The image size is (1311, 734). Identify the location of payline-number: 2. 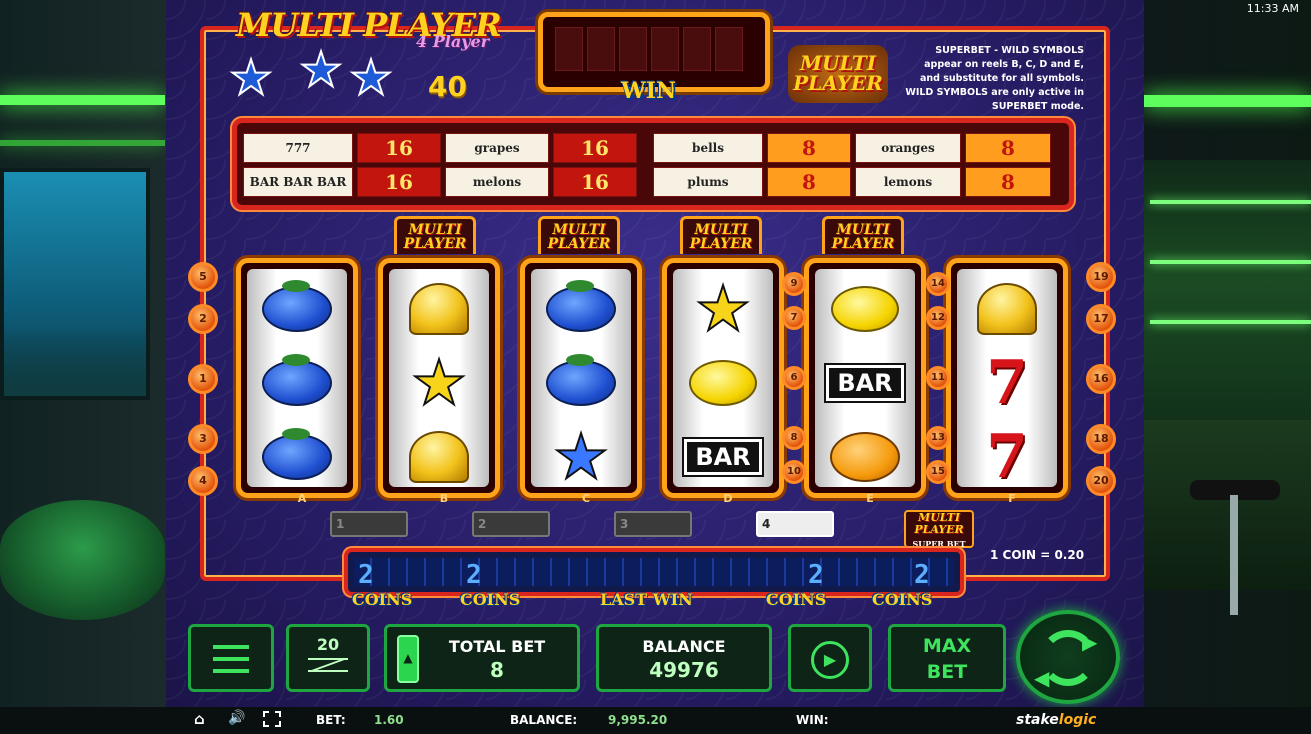
(203, 319).